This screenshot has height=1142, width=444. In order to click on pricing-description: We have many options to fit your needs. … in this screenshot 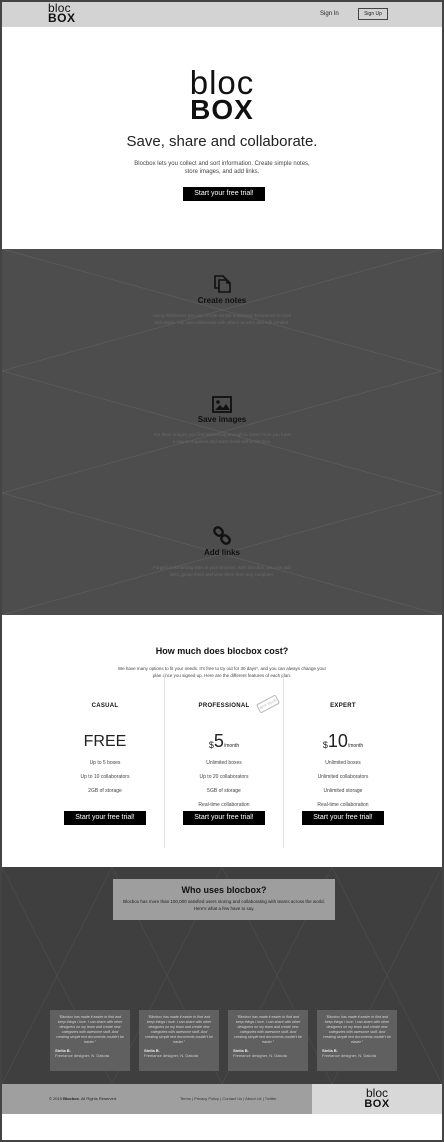, I will do `click(222, 672)`.